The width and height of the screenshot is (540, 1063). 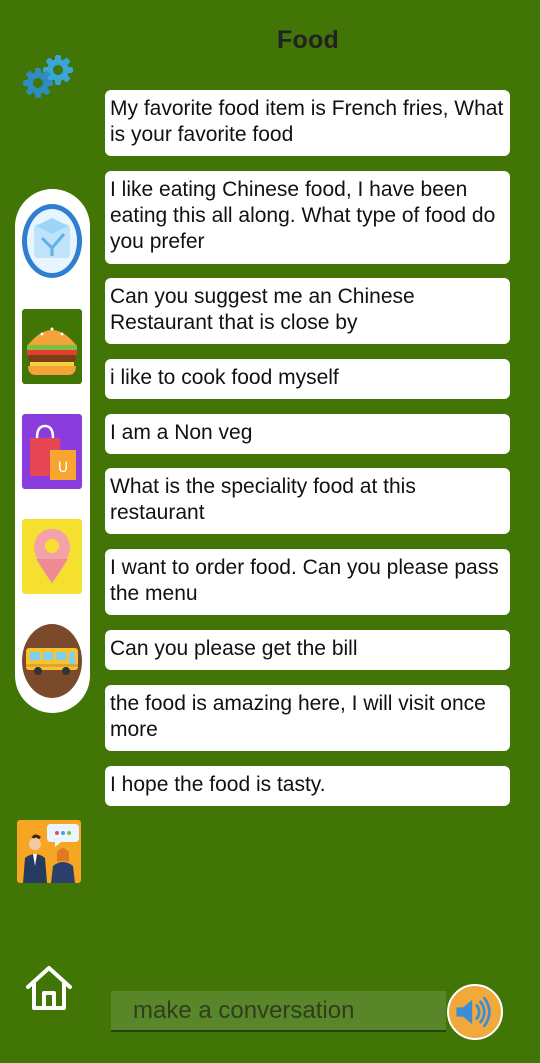 I want to click on phrase-item: i like to cook food myself, so click(x=307, y=379).